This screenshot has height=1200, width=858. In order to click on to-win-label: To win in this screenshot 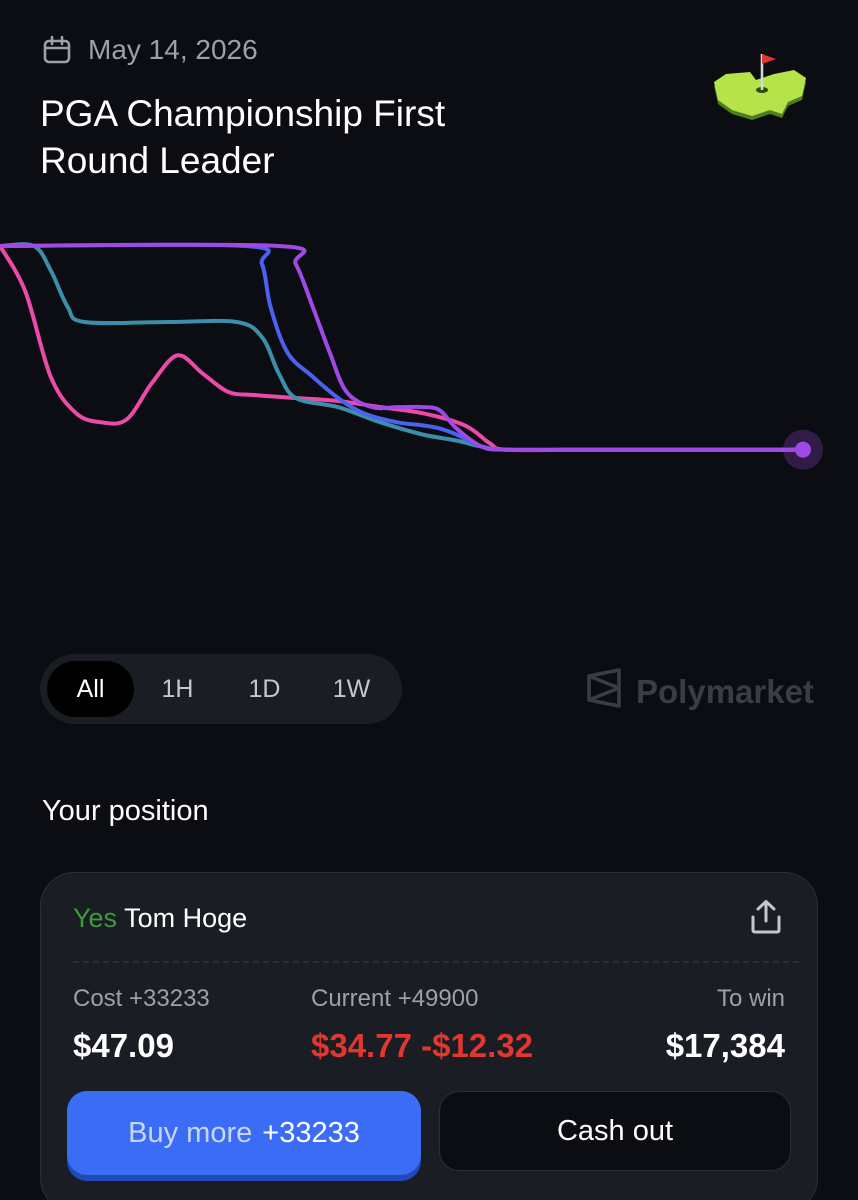, I will do `click(750, 998)`.